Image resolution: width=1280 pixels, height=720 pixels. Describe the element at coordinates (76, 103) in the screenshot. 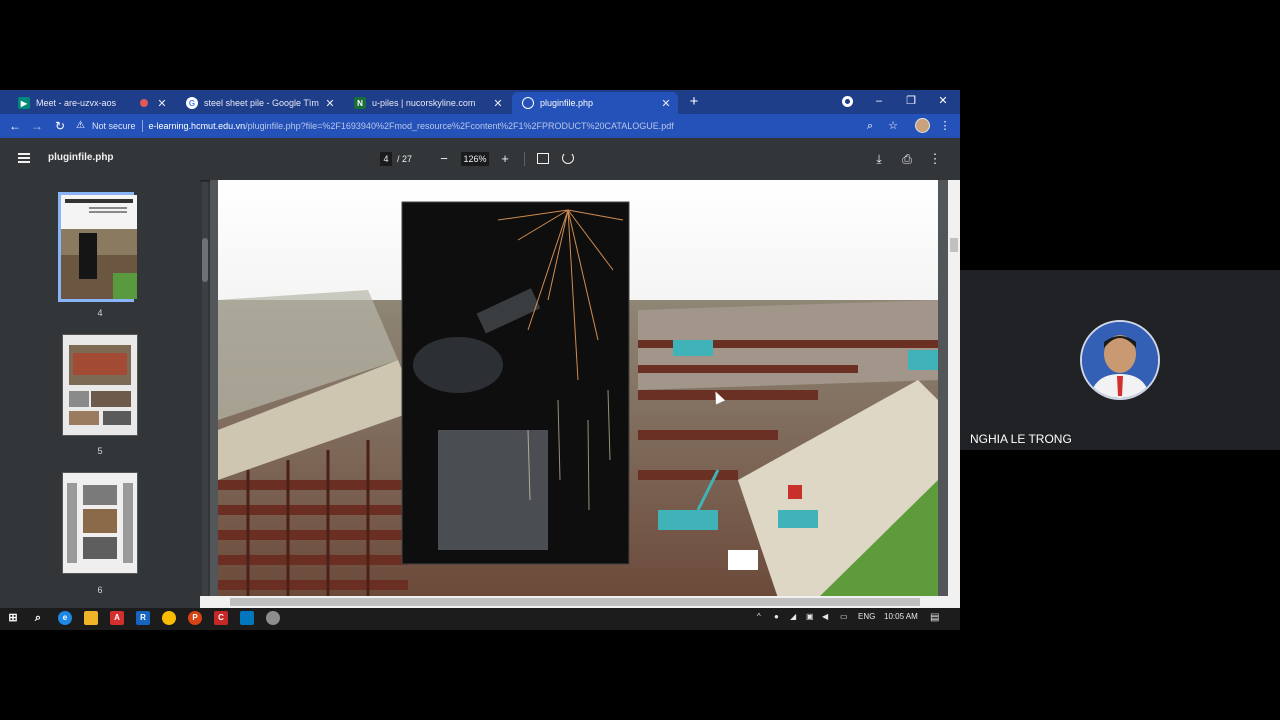

I see `tab-title: Meet - are-uzvx-aos` at that location.